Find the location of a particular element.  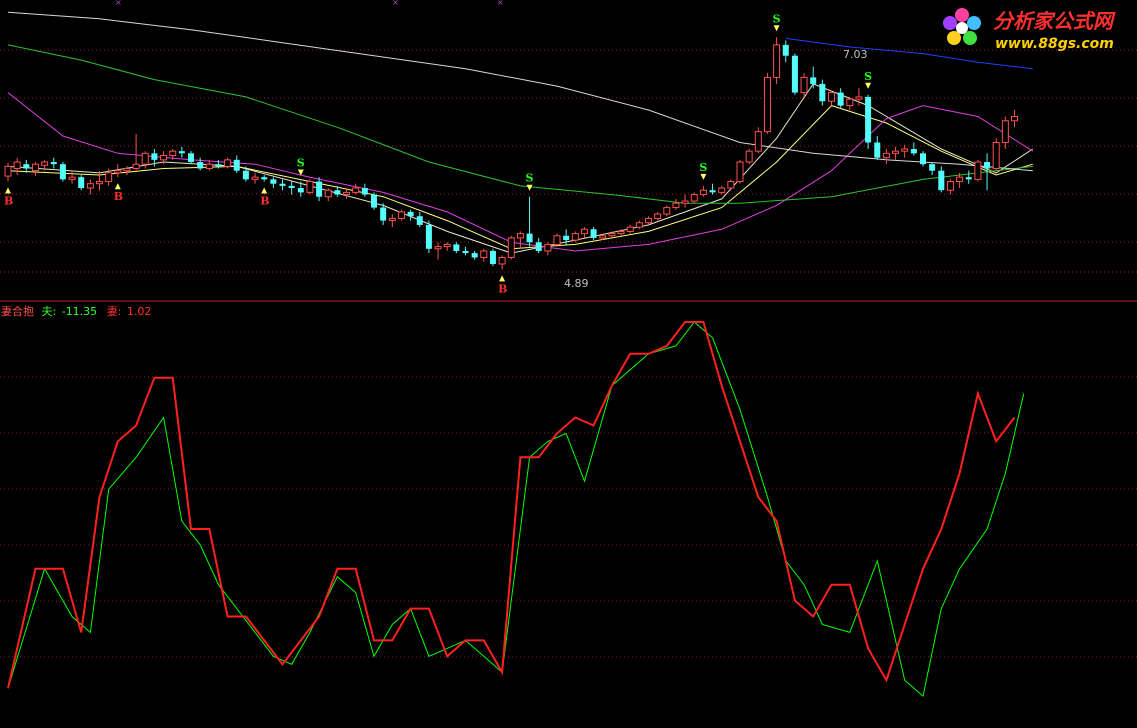

logo-url: www.88gs.com is located at coordinates (1054, 44).